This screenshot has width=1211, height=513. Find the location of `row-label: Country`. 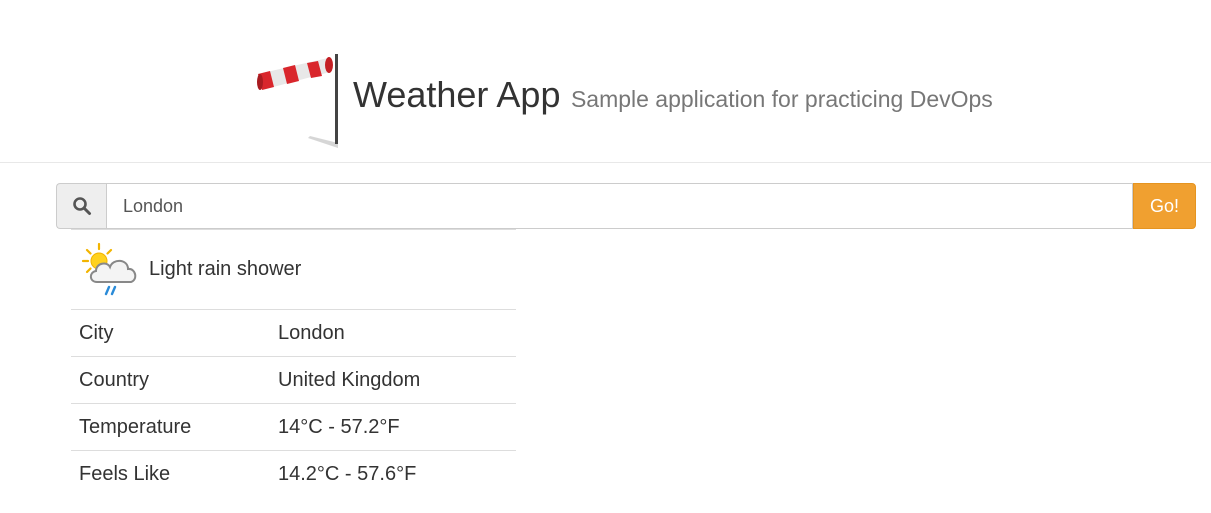

row-label: Country is located at coordinates (170, 380).